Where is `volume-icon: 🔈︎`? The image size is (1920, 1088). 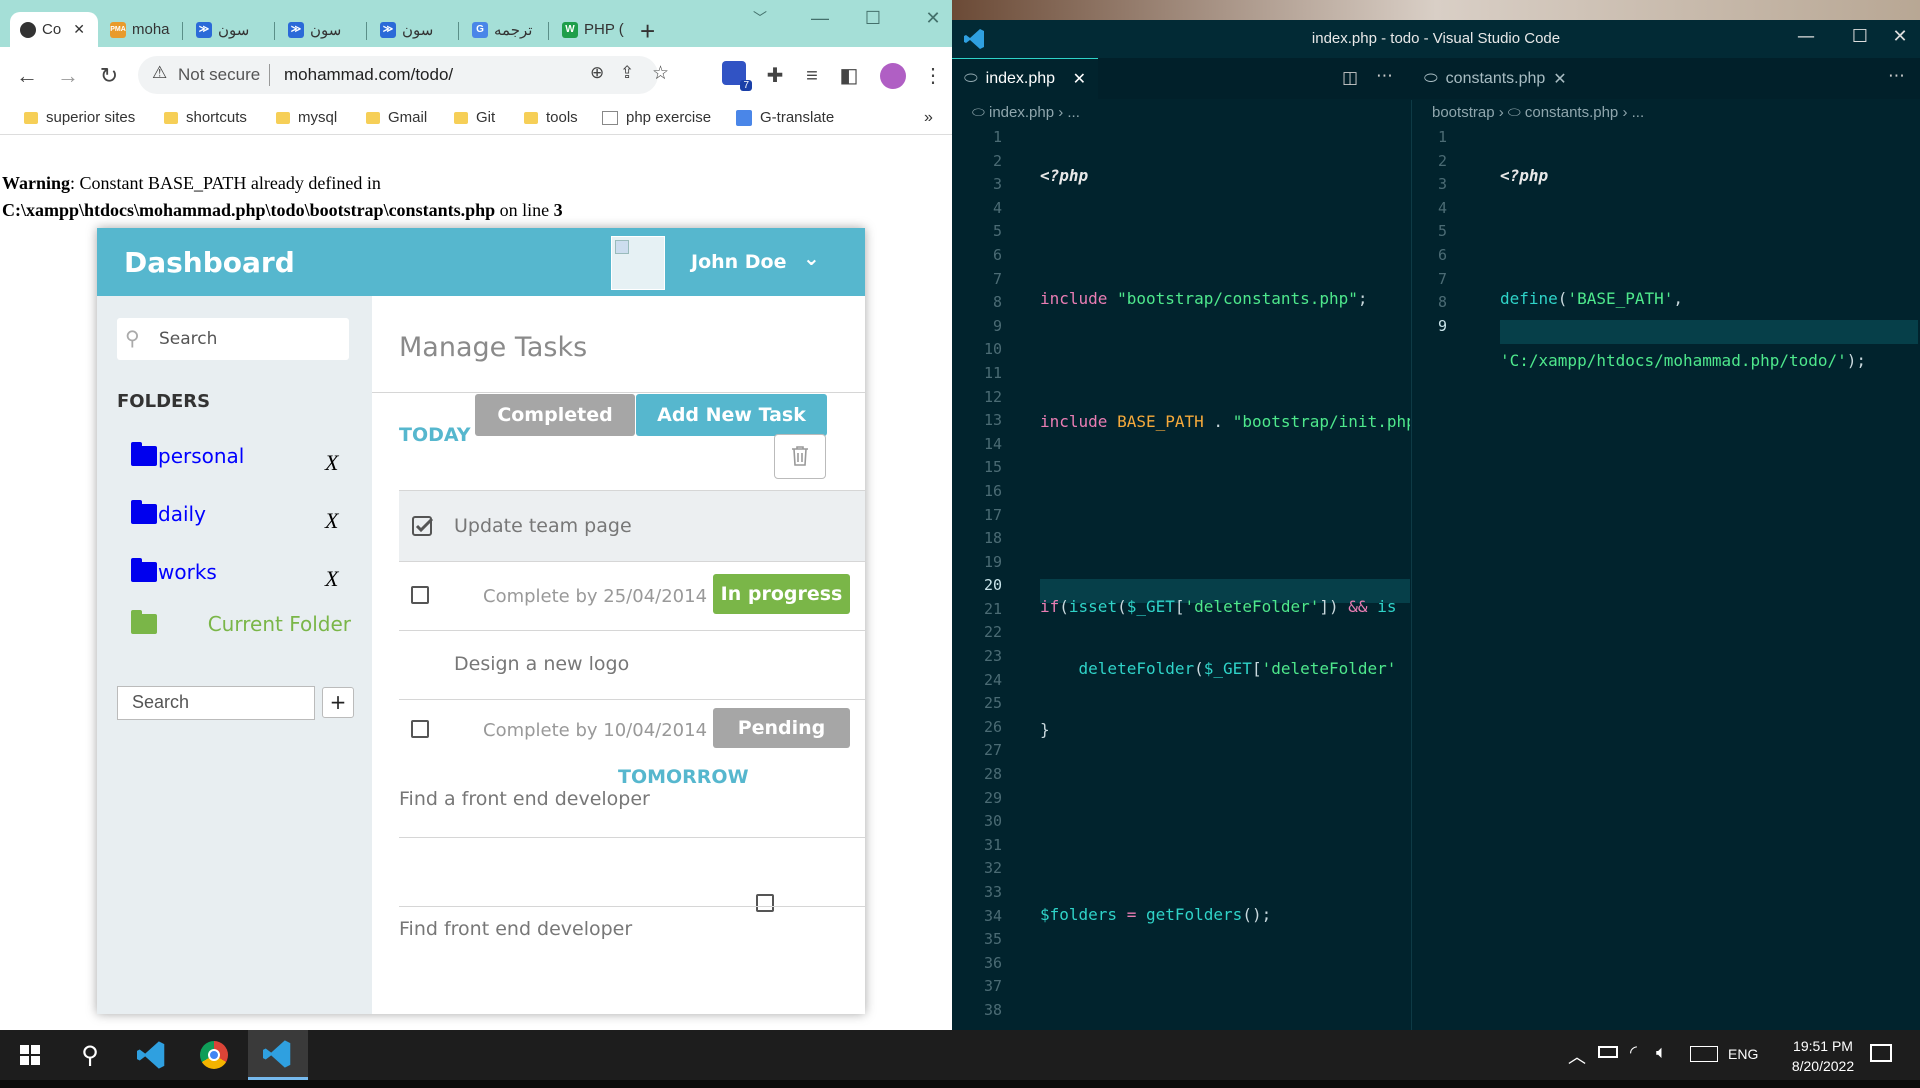
volume-icon: 🔈︎ is located at coordinates (1661, 1052).